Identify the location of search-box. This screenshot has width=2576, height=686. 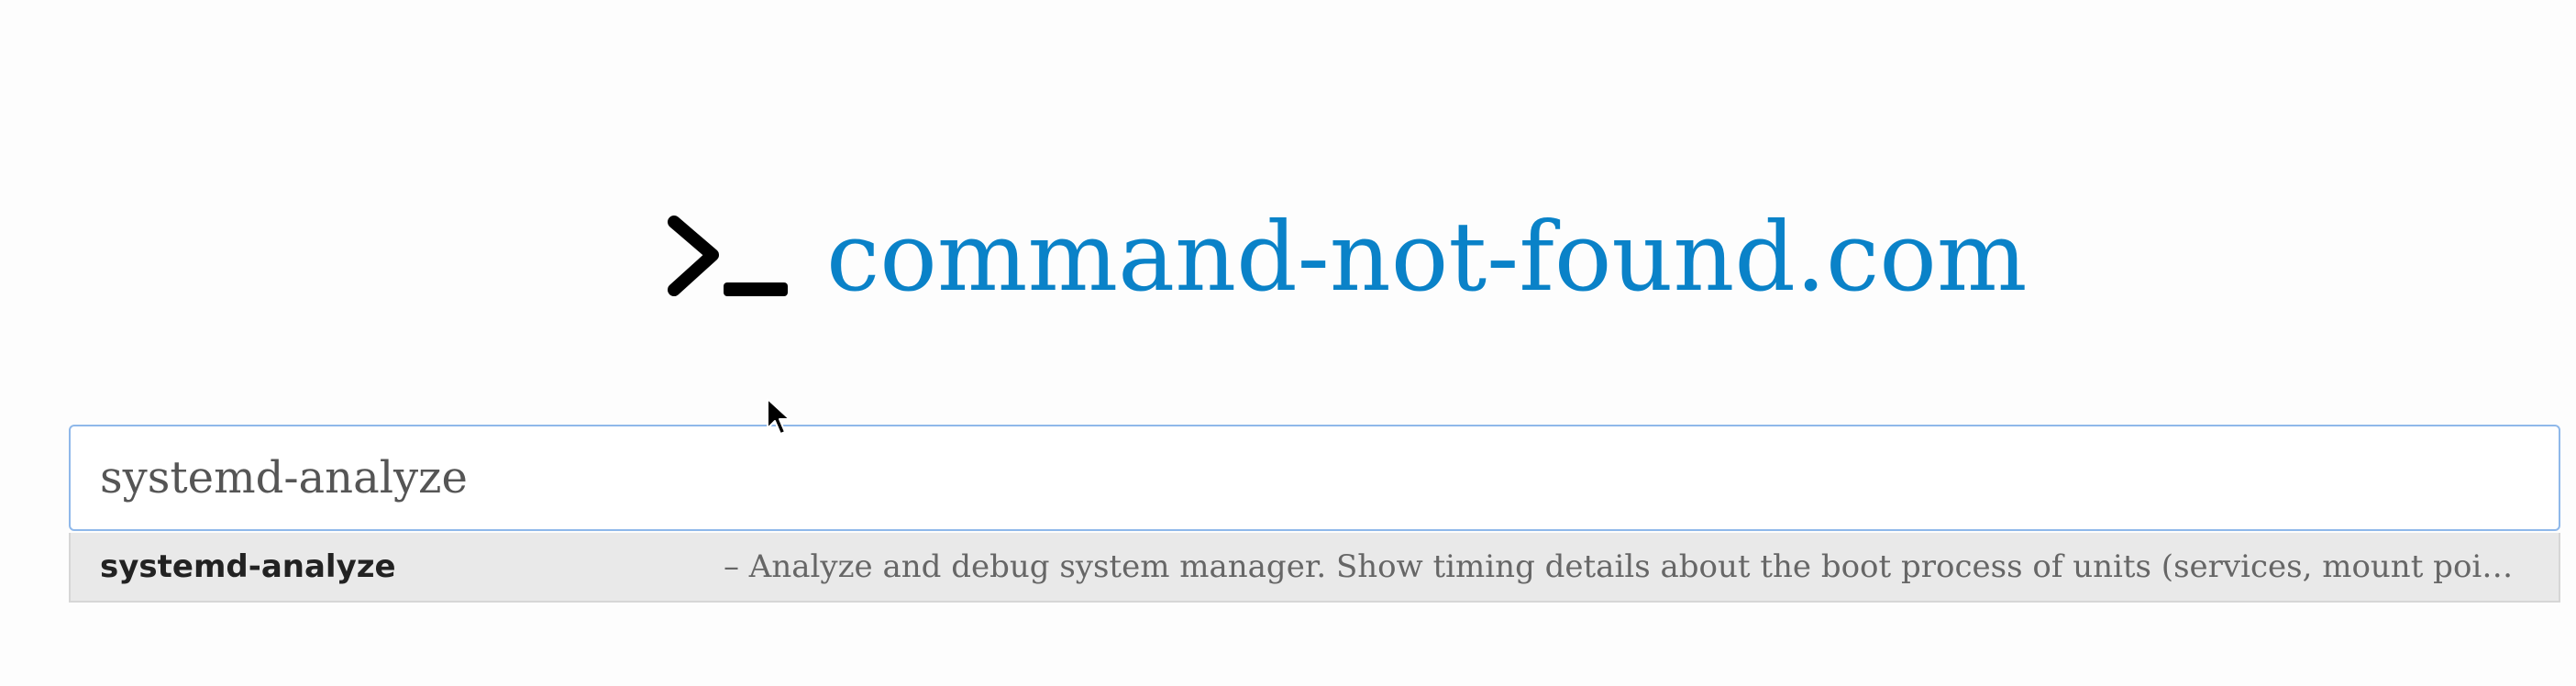
(1314, 478).